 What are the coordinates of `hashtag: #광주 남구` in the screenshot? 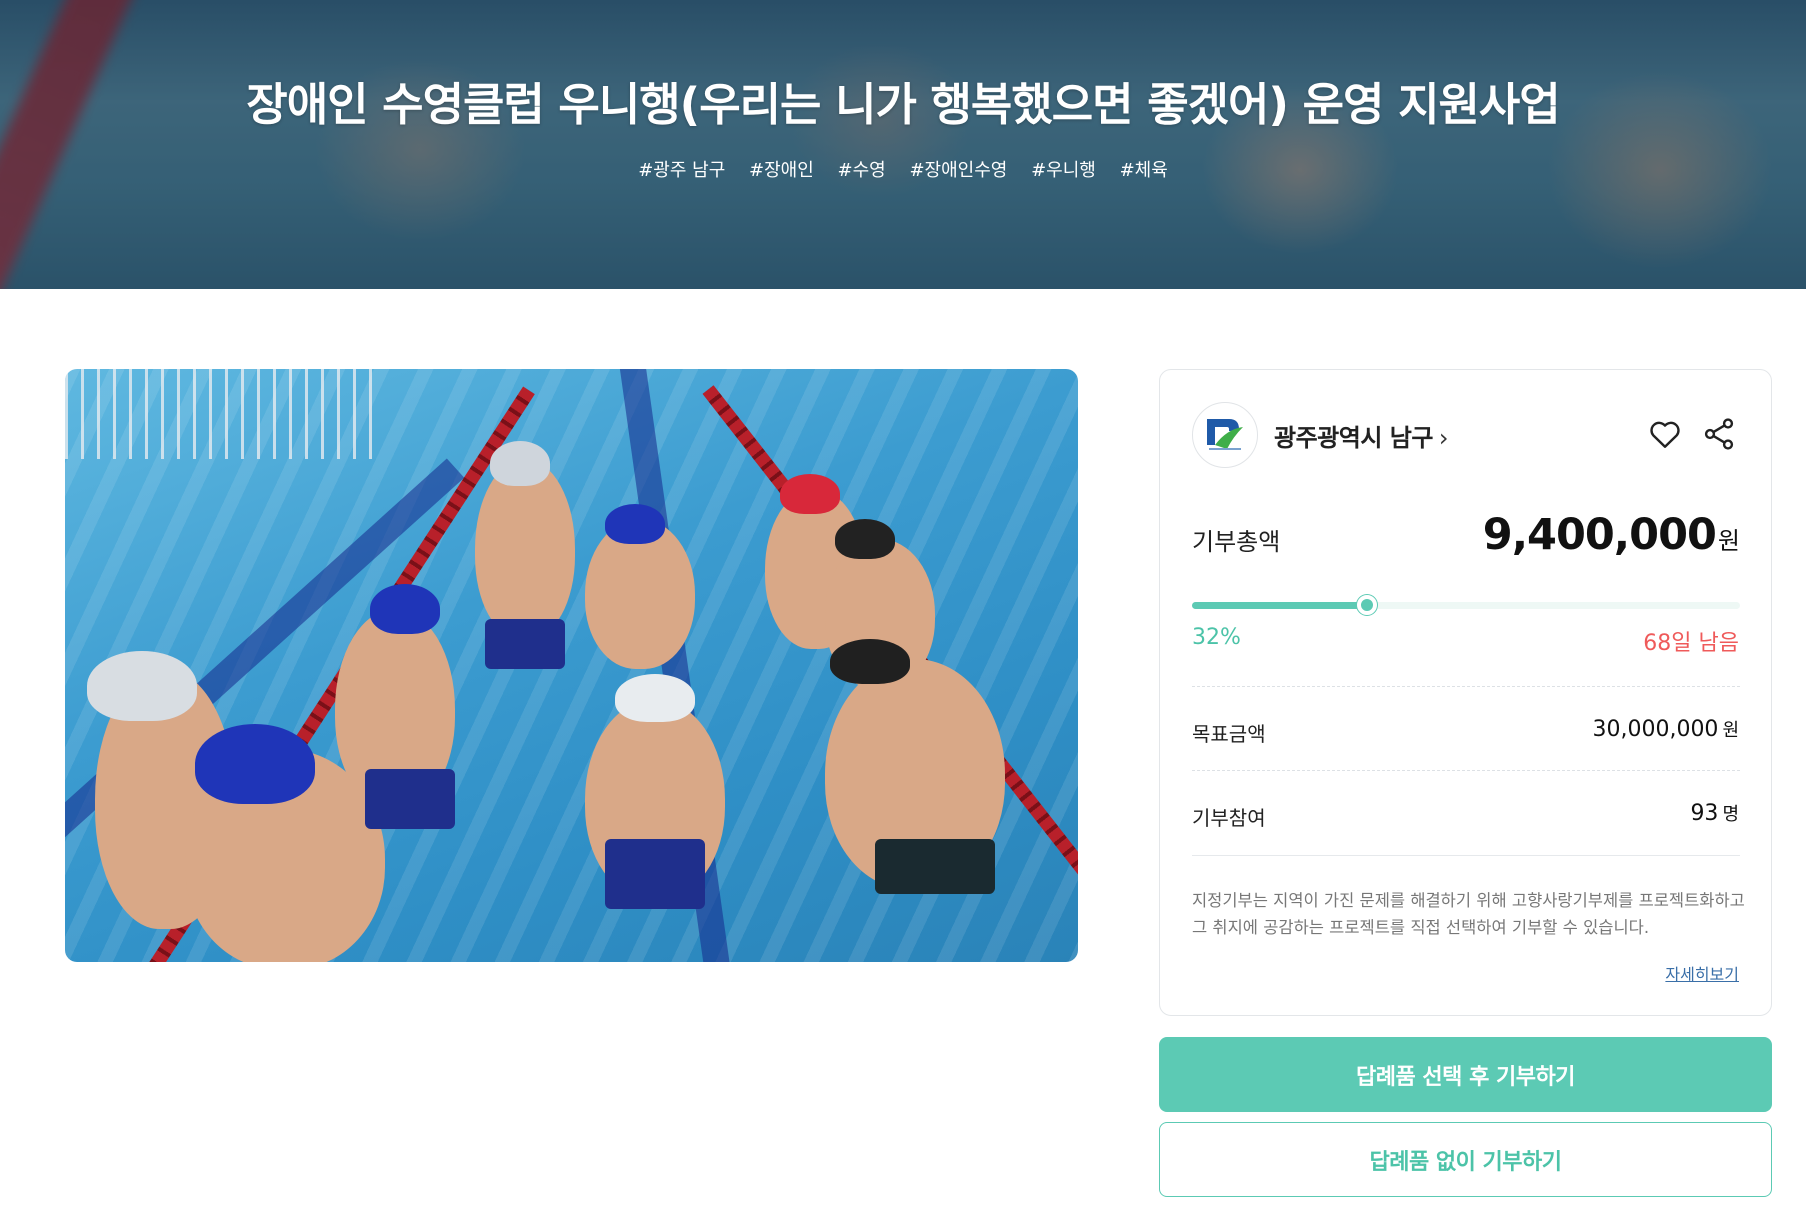 It's located at (681, 170).